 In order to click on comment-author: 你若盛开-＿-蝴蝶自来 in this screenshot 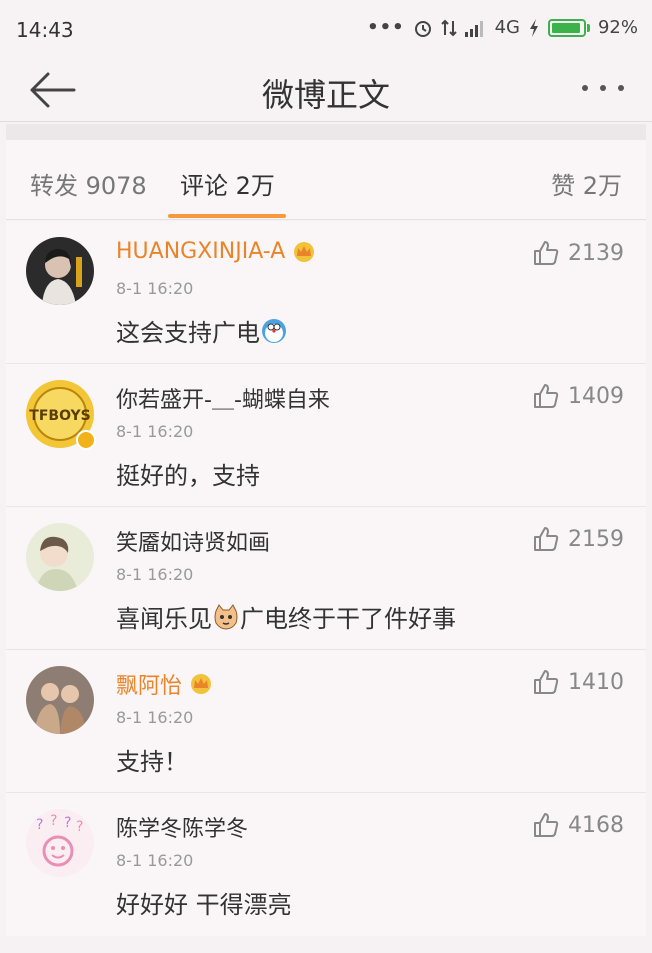, I will do `click(223, 398)`.